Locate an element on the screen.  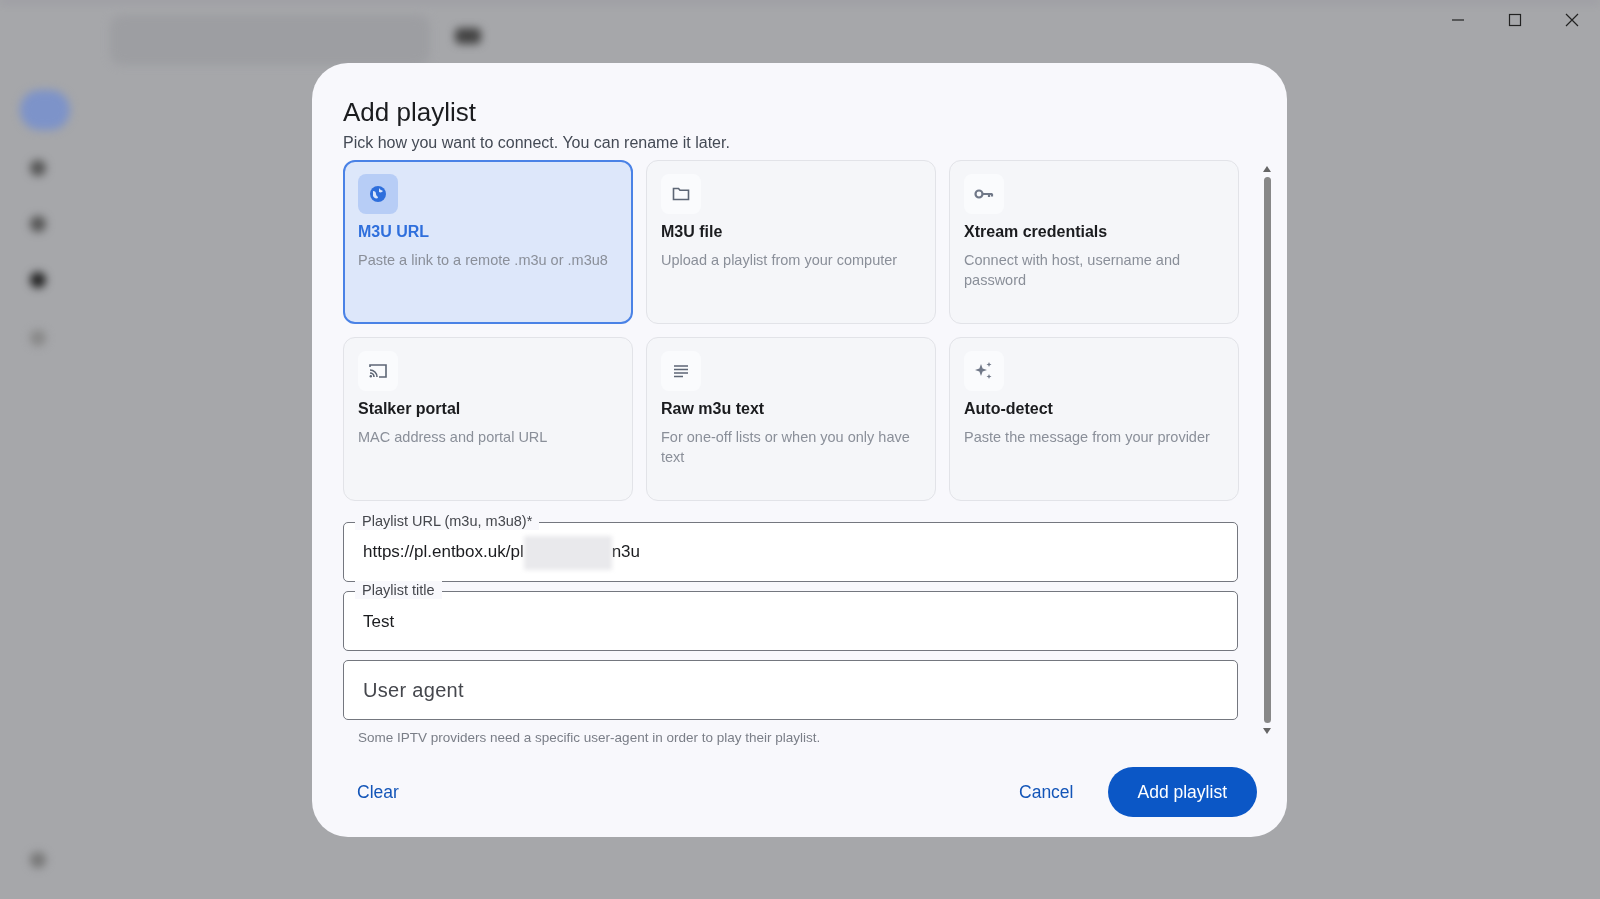
input-field: User agent is located at coordinates (790, 690).